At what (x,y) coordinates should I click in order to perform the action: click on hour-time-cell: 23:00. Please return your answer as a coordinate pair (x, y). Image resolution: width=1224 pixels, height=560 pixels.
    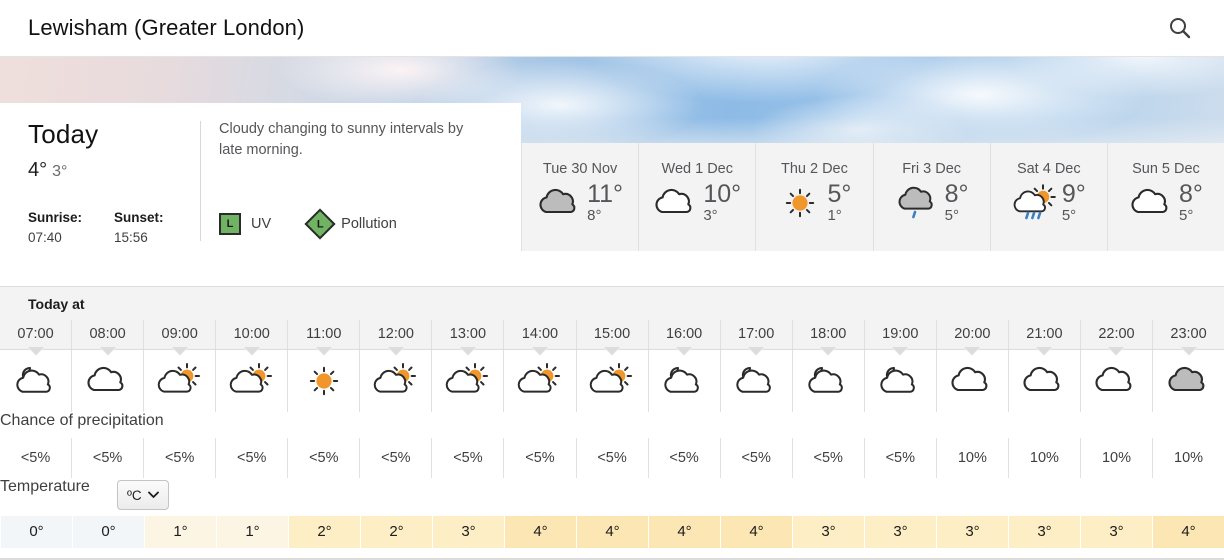
    Looking at the image, I should click on (1188, 334).